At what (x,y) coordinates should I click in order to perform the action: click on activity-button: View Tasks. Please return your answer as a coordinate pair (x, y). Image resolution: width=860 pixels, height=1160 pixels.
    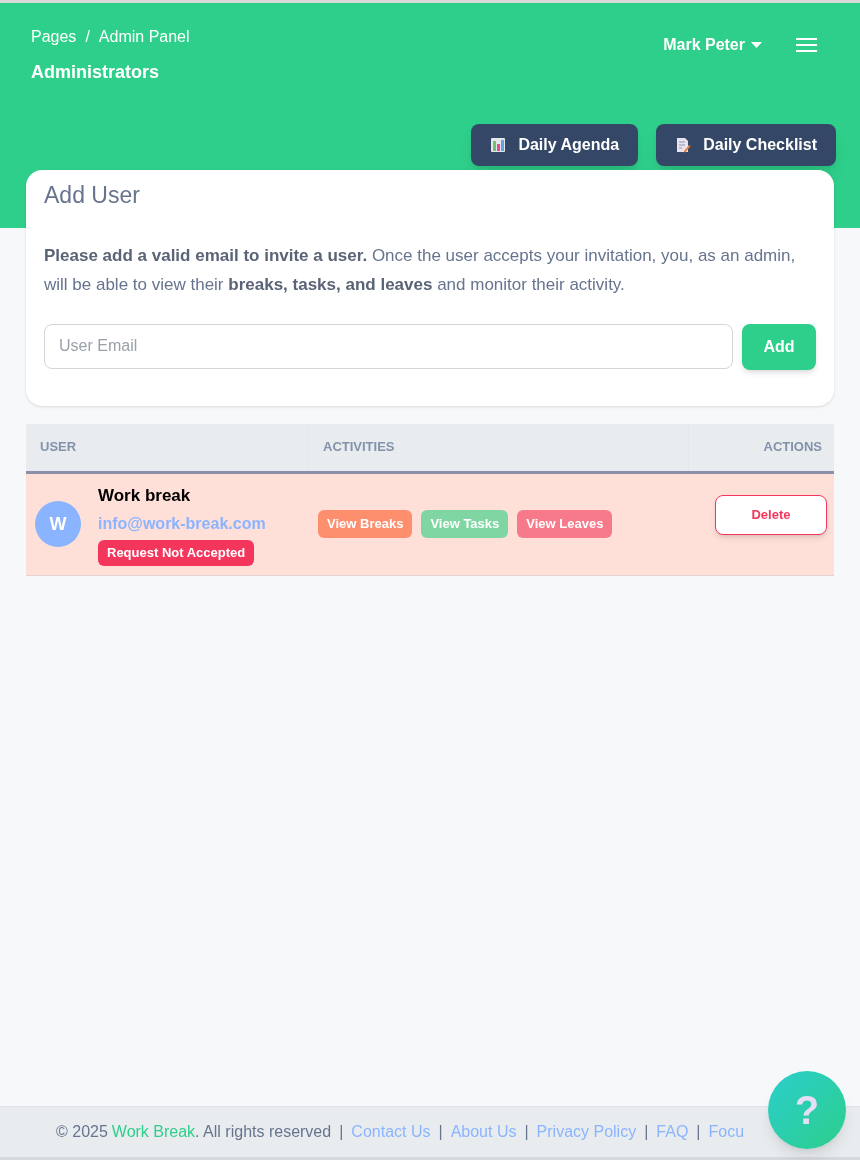
    Looking at the image, I should click on (465, 524).